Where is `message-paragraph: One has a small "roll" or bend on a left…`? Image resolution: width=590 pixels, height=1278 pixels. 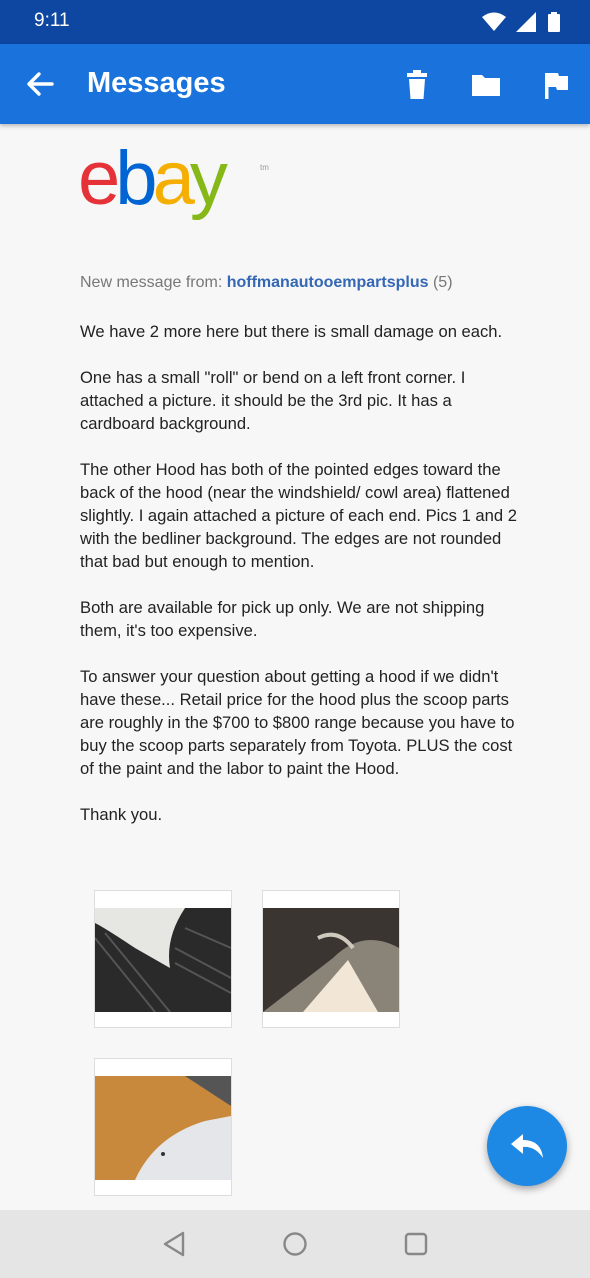
message-paragraph: One has a small "roll" or bend on a left… is located at coordinates (273, 400).